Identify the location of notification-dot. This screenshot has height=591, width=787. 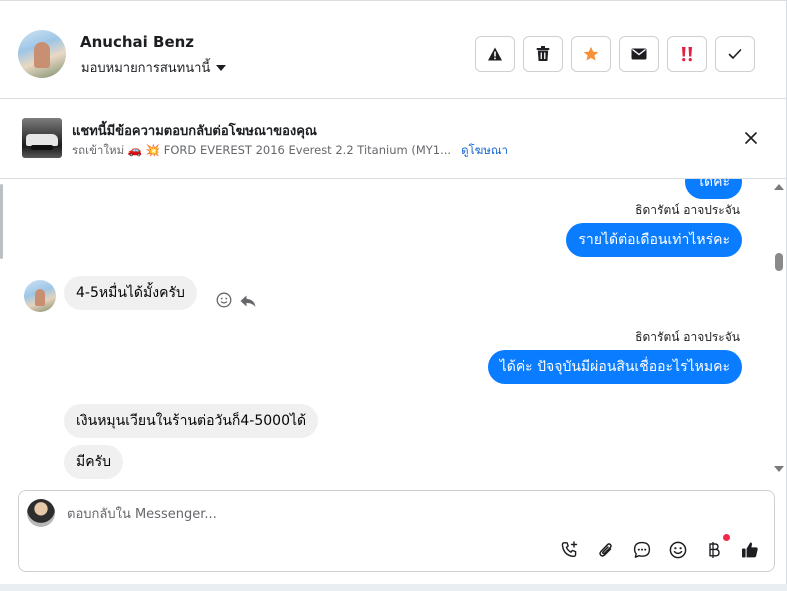
(726, 537).